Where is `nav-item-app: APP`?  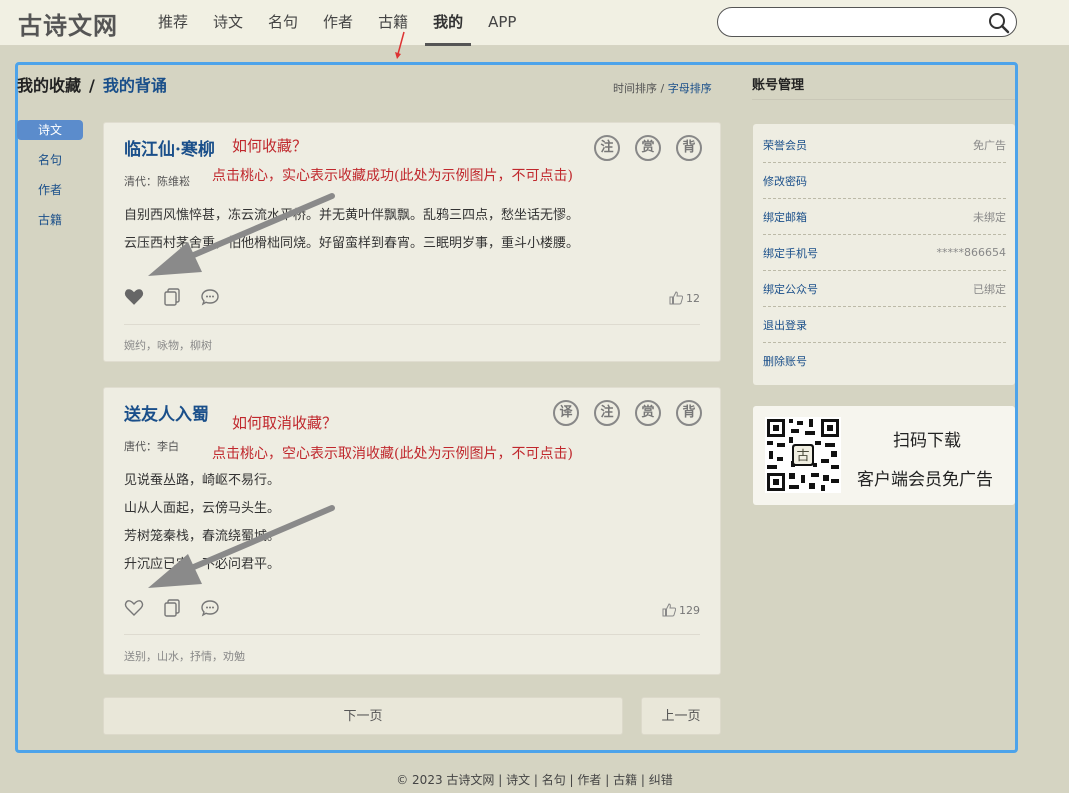
nav-item-app: APP is located at coordinates (502, 23).